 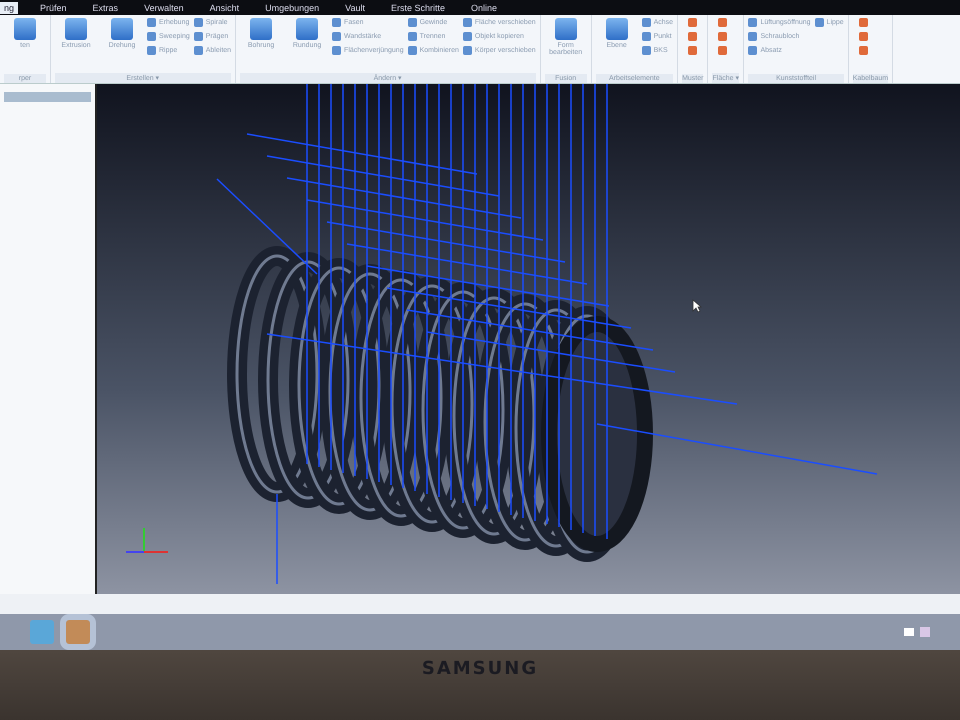 I want to click on browser-search-field, so click(x=47, y=97).